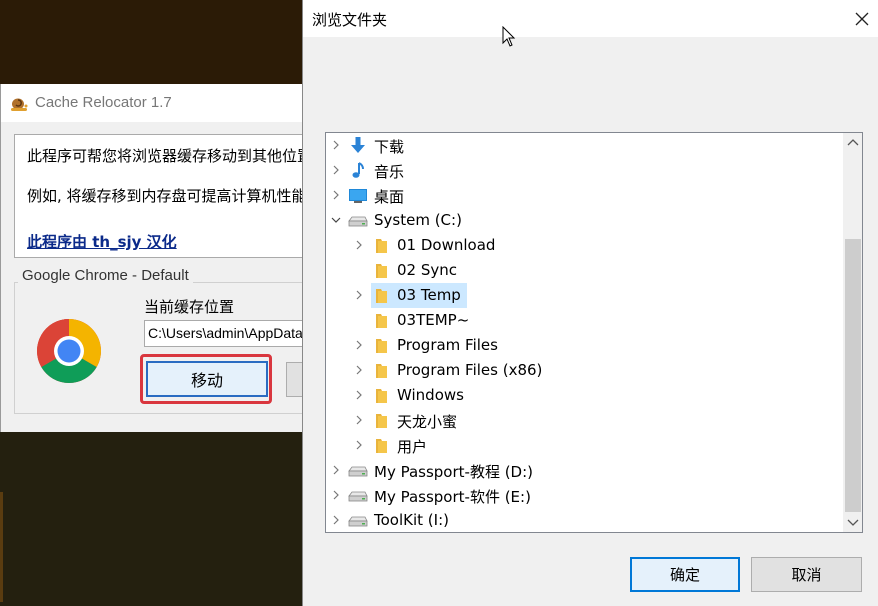 The width and height of the screenshot is (878, 606). What do you see at coordinates (105, 275) in the screenshot?
I see `browser-group-label: Google Chrome - Default` at bounding box center [105, 275].